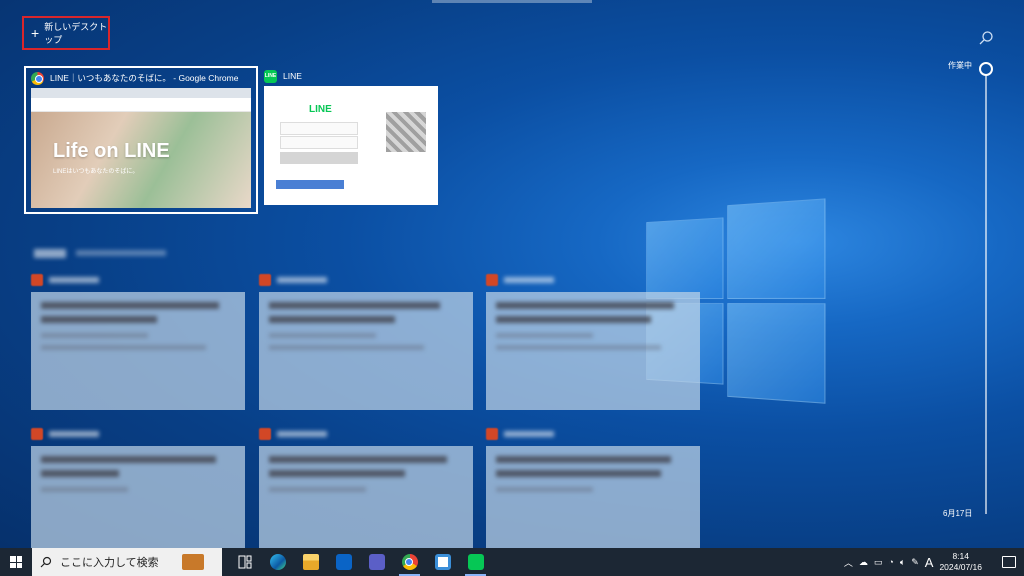 The height and width of the screenshot is (576, 1024). What do you see at coordinates (376, 562) in the screenshot?
I see `teams-icon` at bounding box center [376, 562].